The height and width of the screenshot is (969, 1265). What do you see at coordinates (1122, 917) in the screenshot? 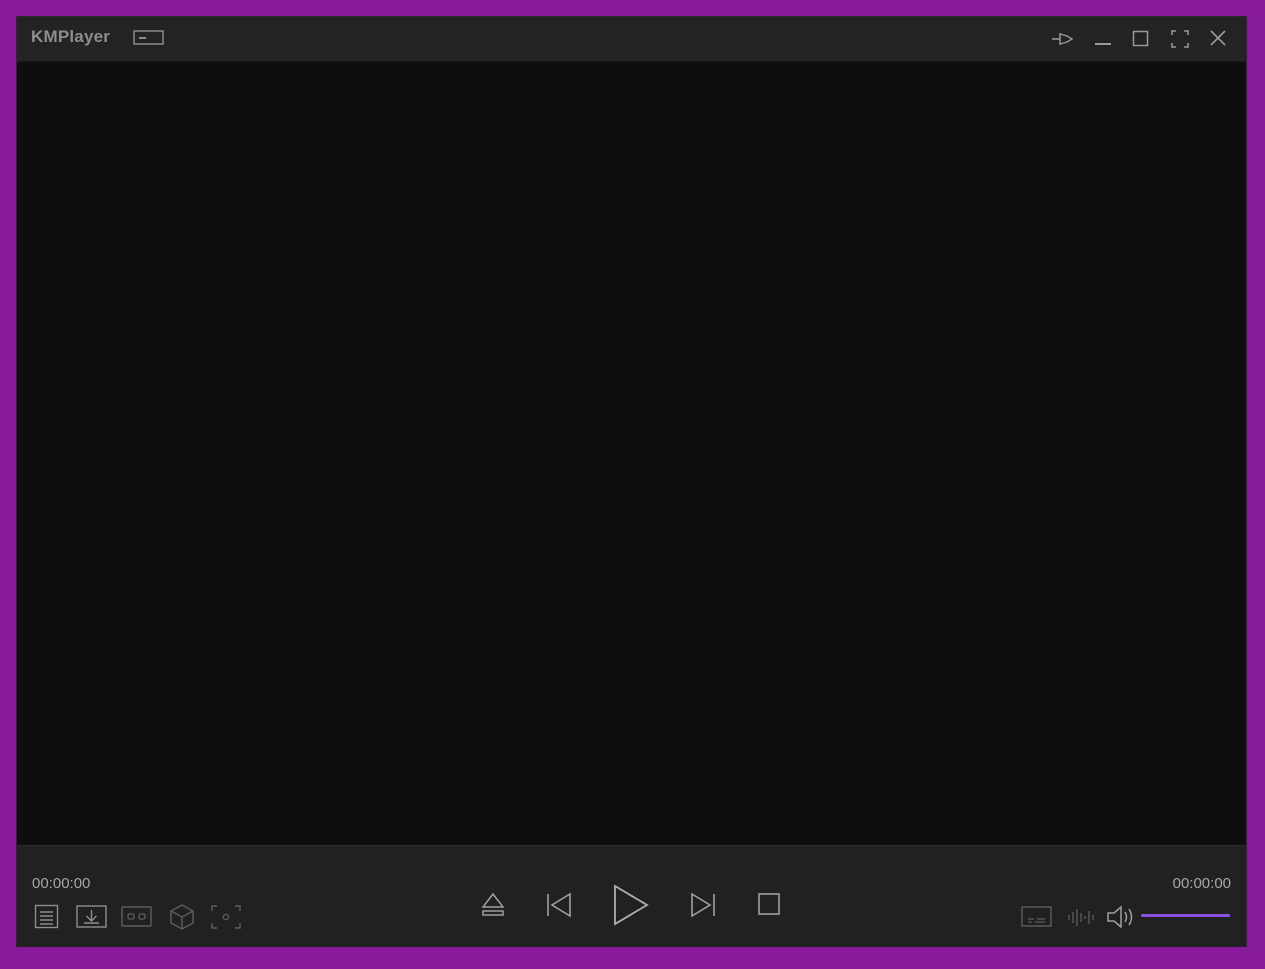
I see `volume-icon` at bounding box center [1122, 917].